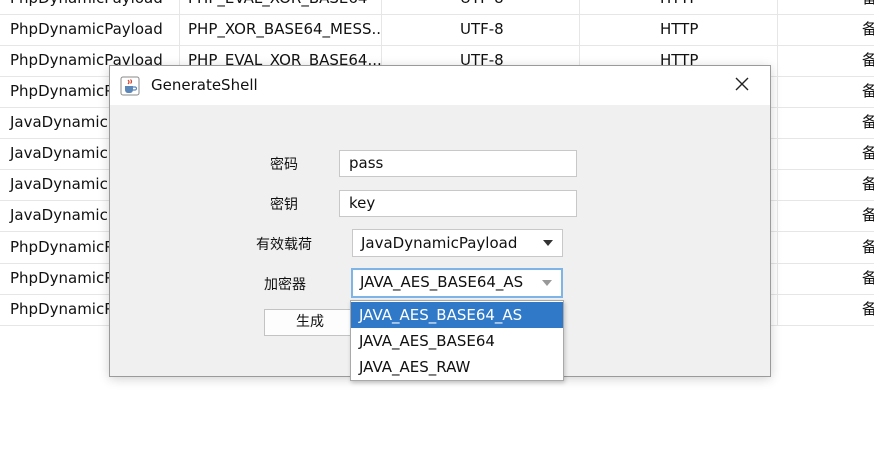 Image resolution: width=874 pixels, height=459 pixels. I want to click on close-button, so click(742, 85).